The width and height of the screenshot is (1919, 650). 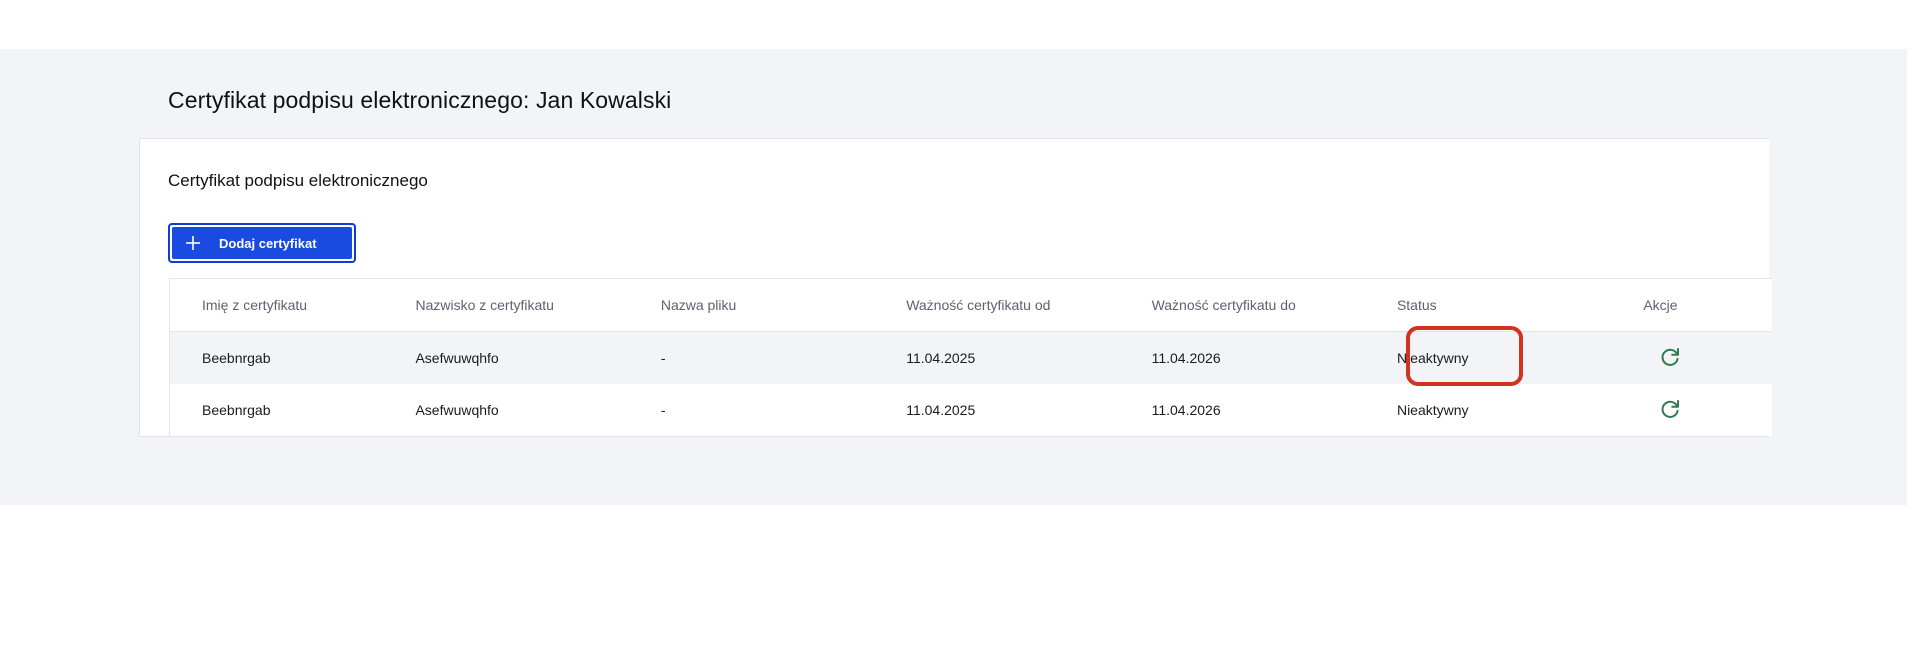 I want to click on header-valid-from: Ważność certyfikatu od, so click(x=1028, y=305).